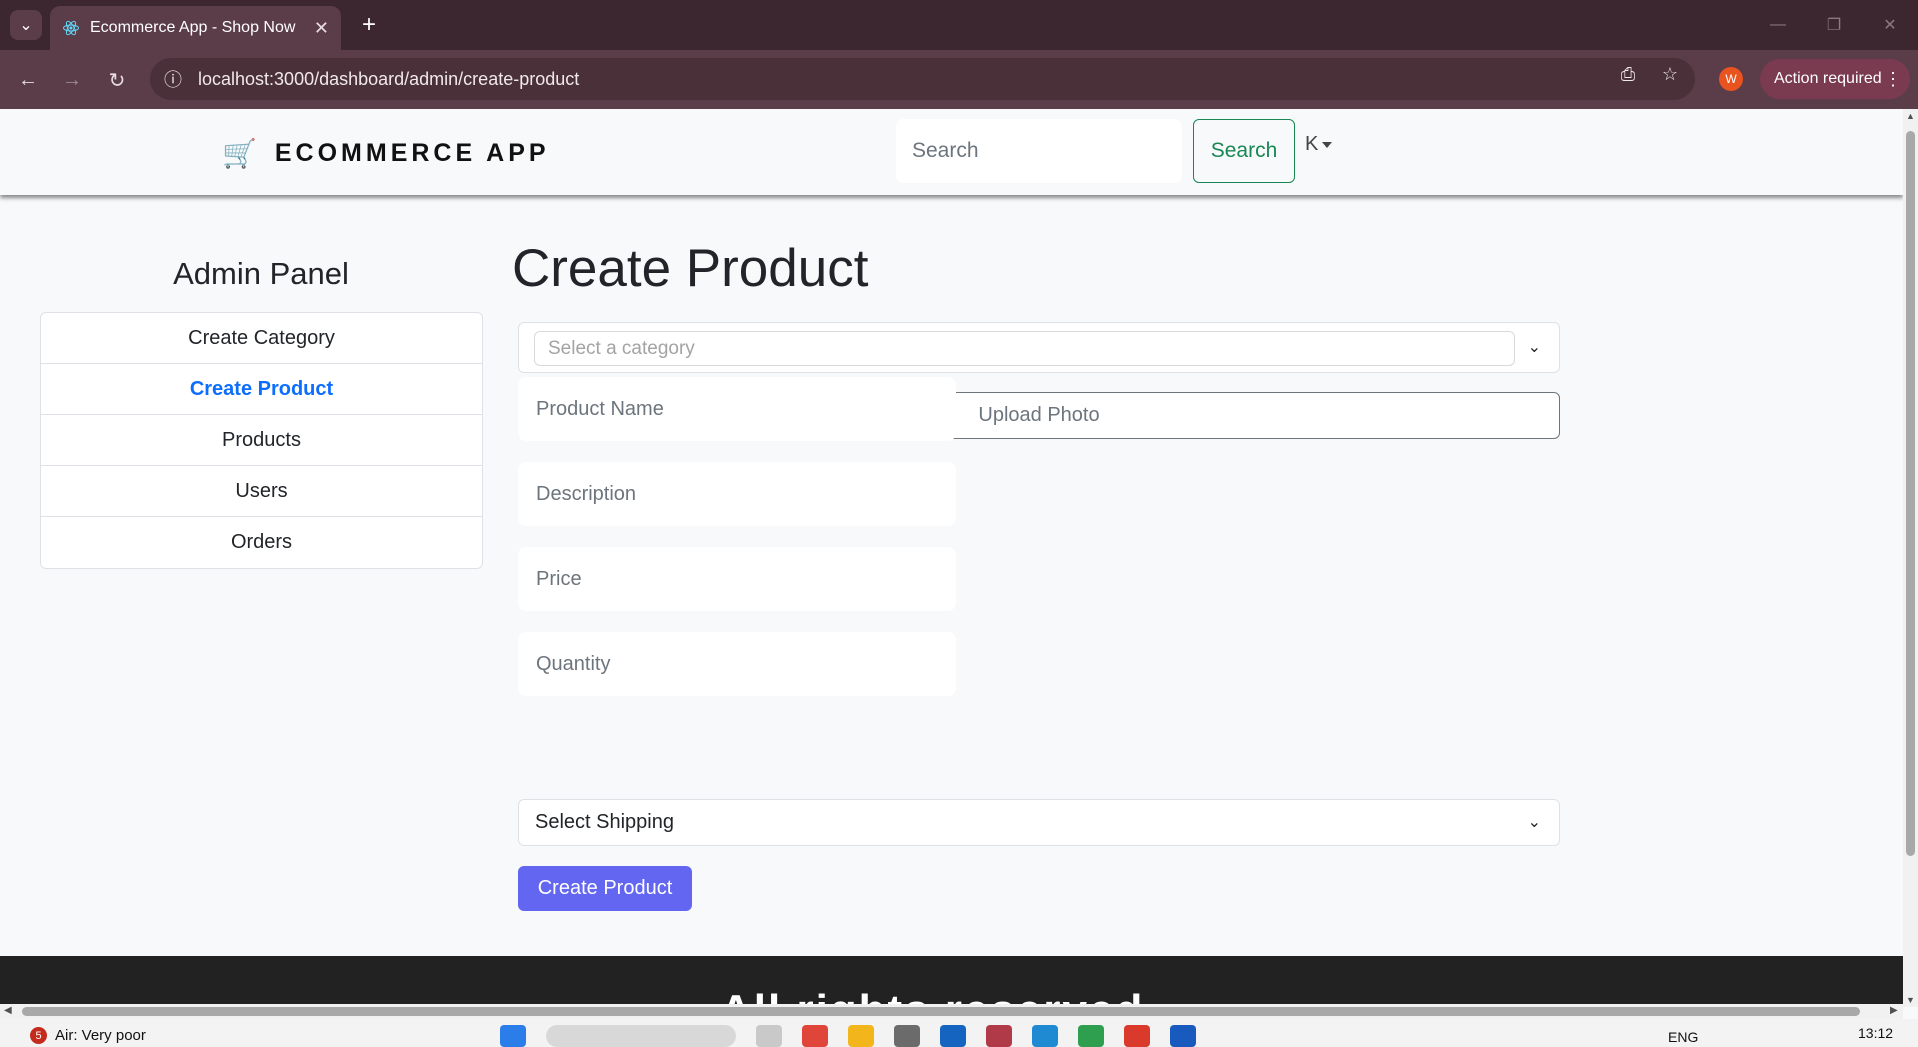 The width and height of the screenshot is (1918, 1047). What do you see at coordinates (321, 28) in the screenshot?
I see `close-icon: ✕` at bounding box center [321, 28].